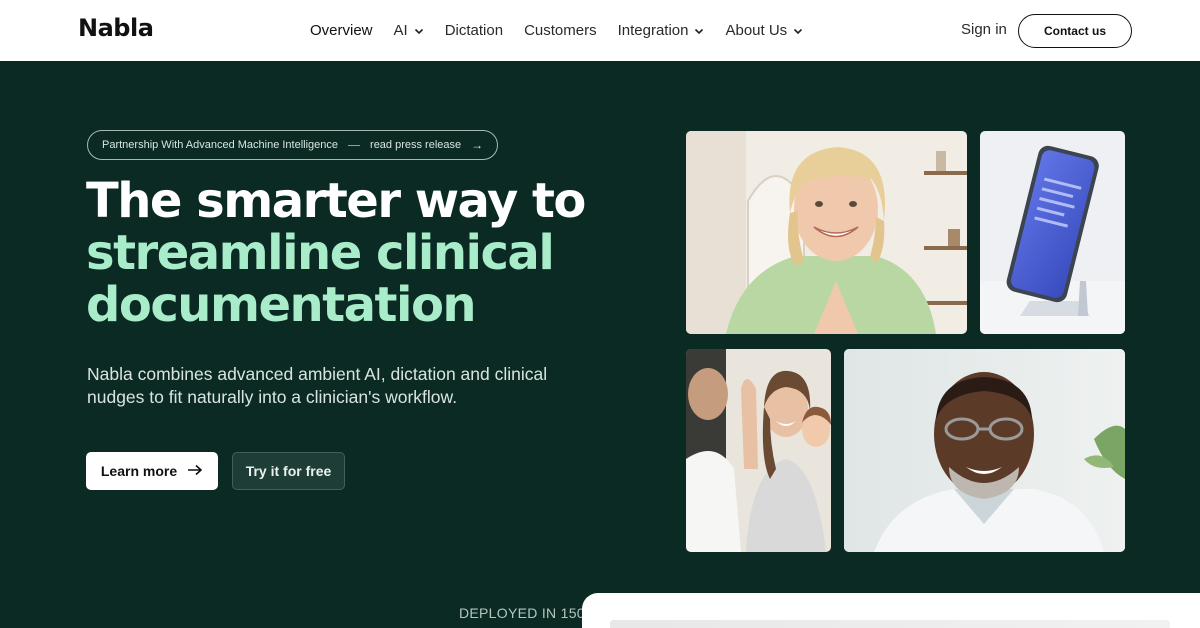 Image resolution: width=1200 pixels, height=628 pixels. I want to click on nav-item-overview: Overview, so click(341, 30).